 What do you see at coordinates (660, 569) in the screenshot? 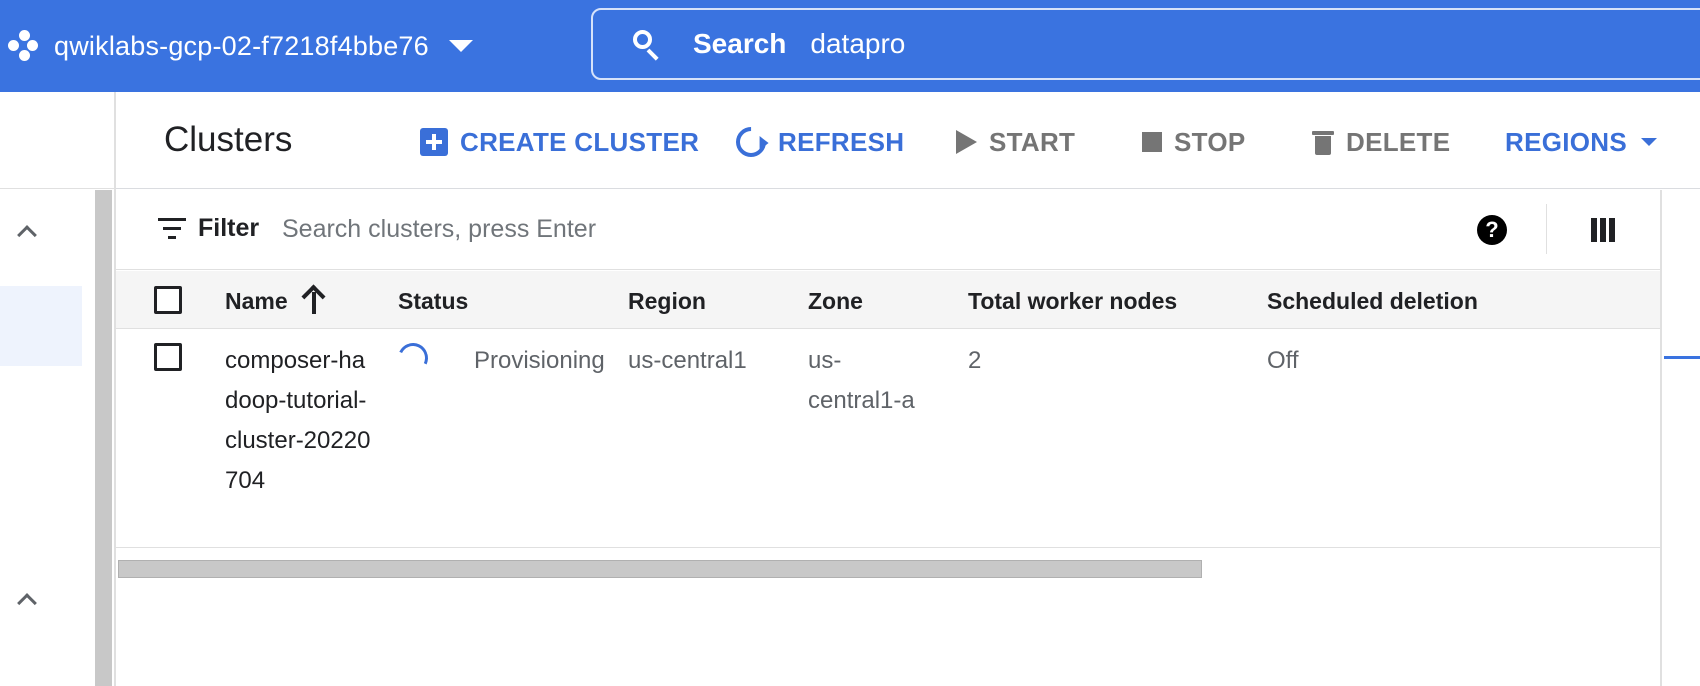
I see `scrollbar-thumb` at bounding box center [660, 569].